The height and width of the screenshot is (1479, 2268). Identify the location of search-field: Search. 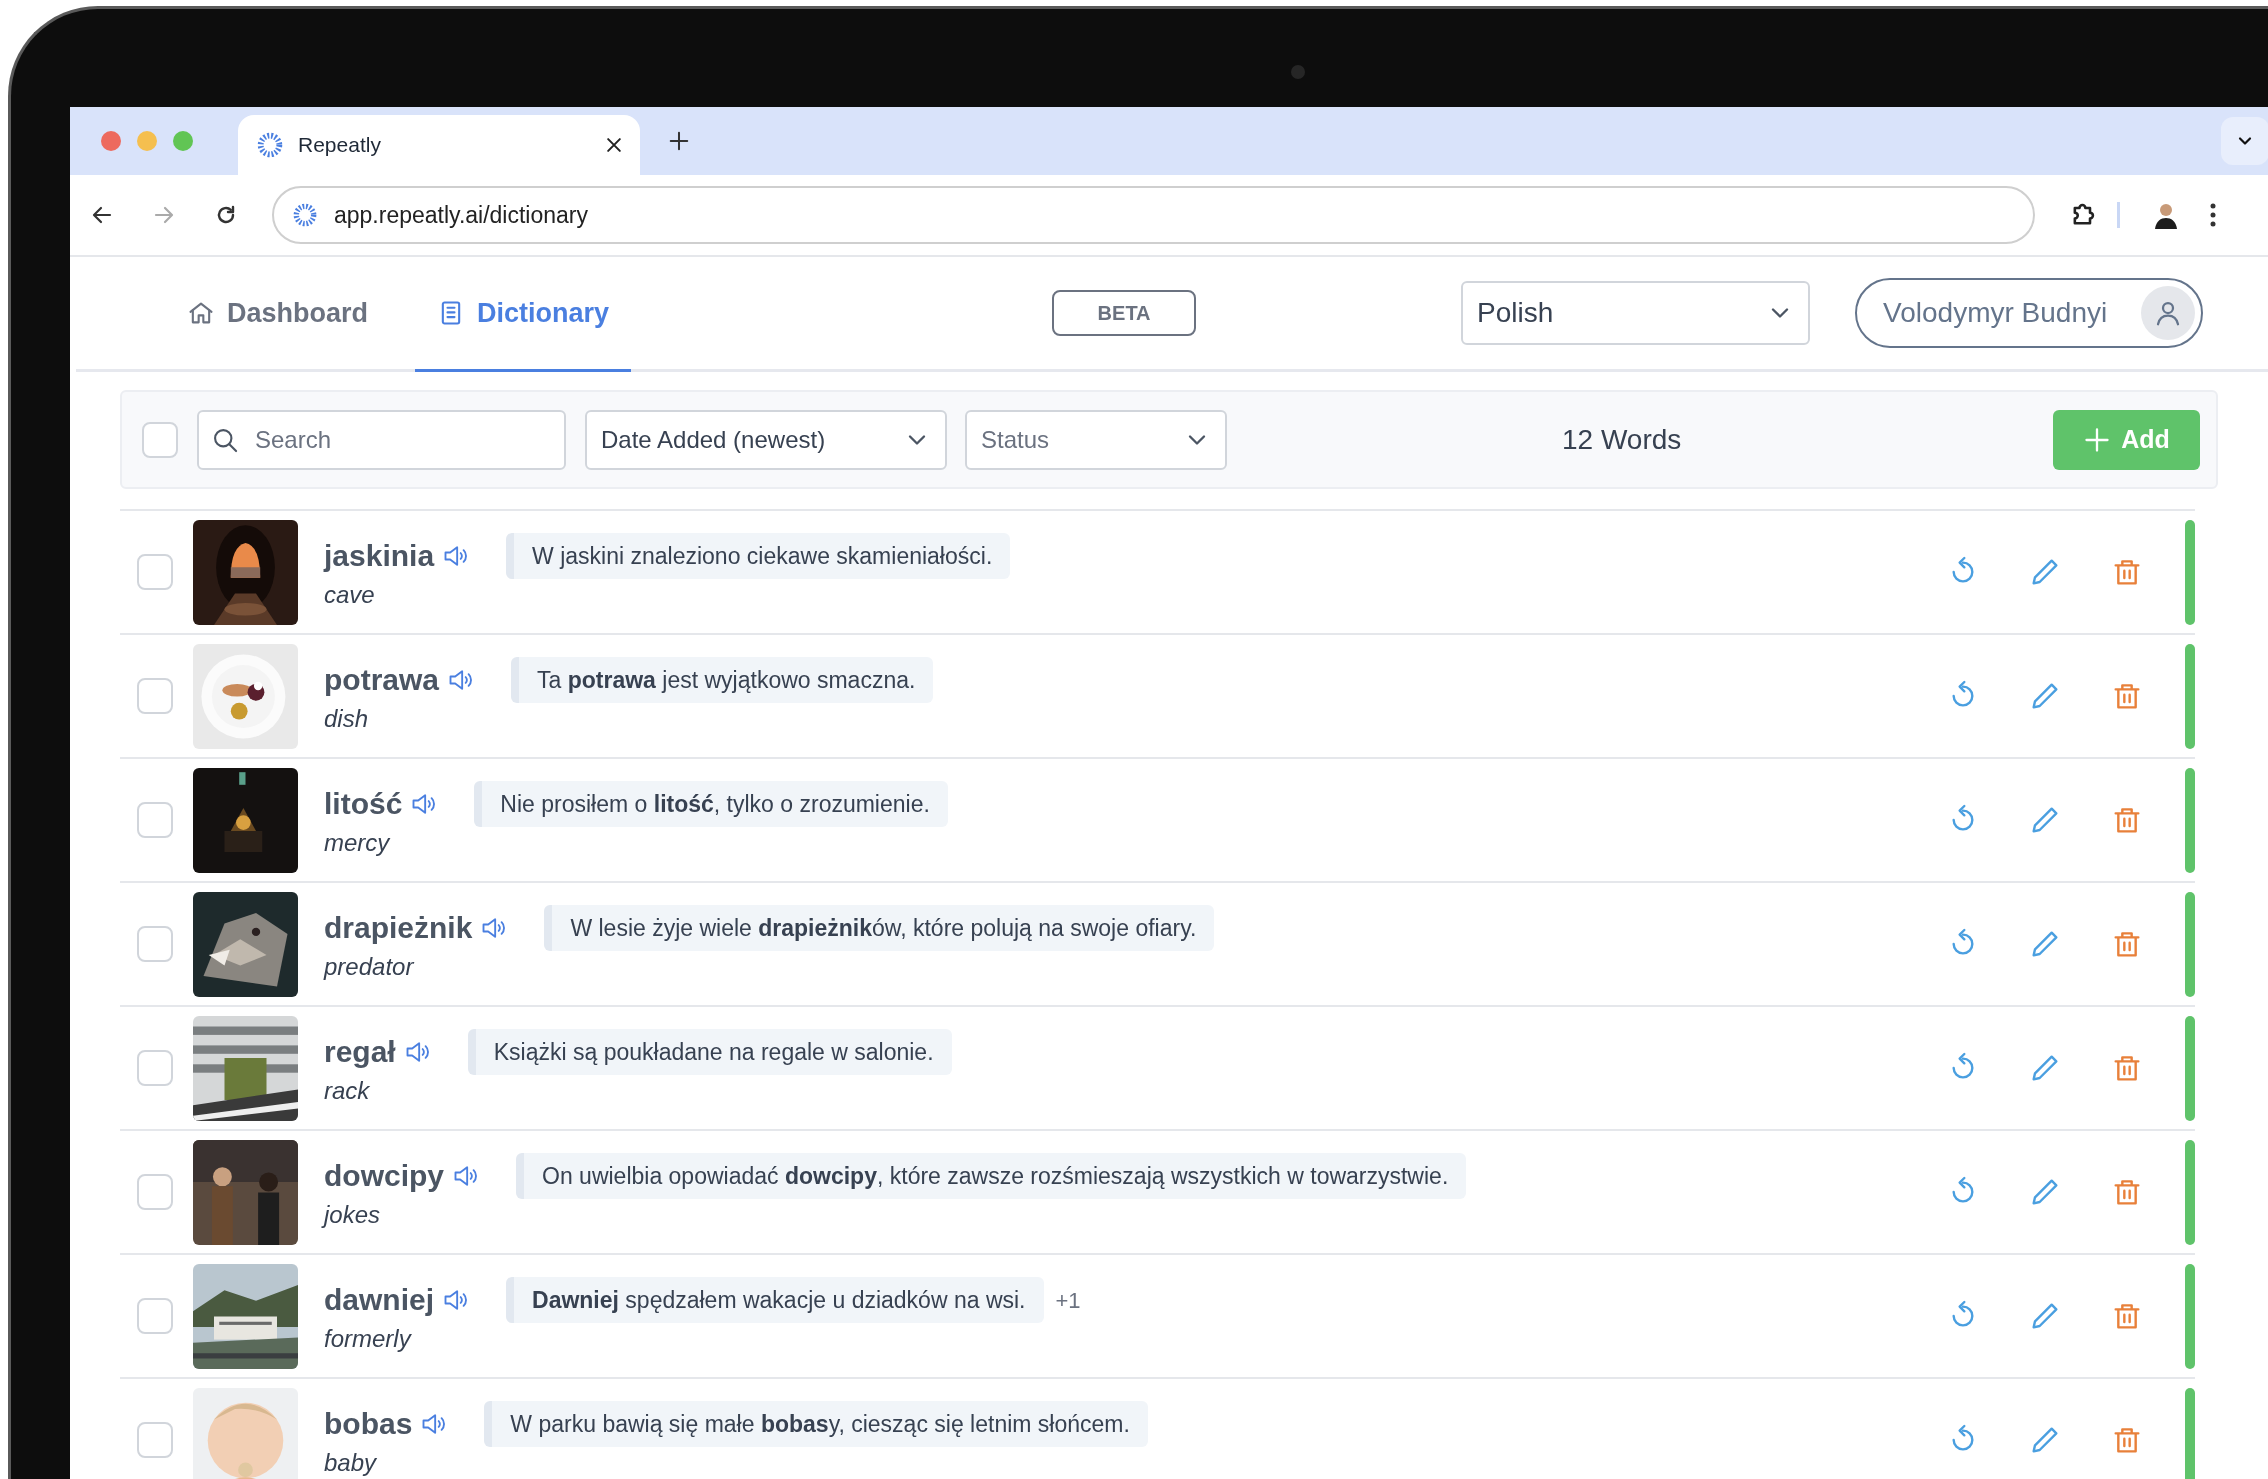
(381, 439).